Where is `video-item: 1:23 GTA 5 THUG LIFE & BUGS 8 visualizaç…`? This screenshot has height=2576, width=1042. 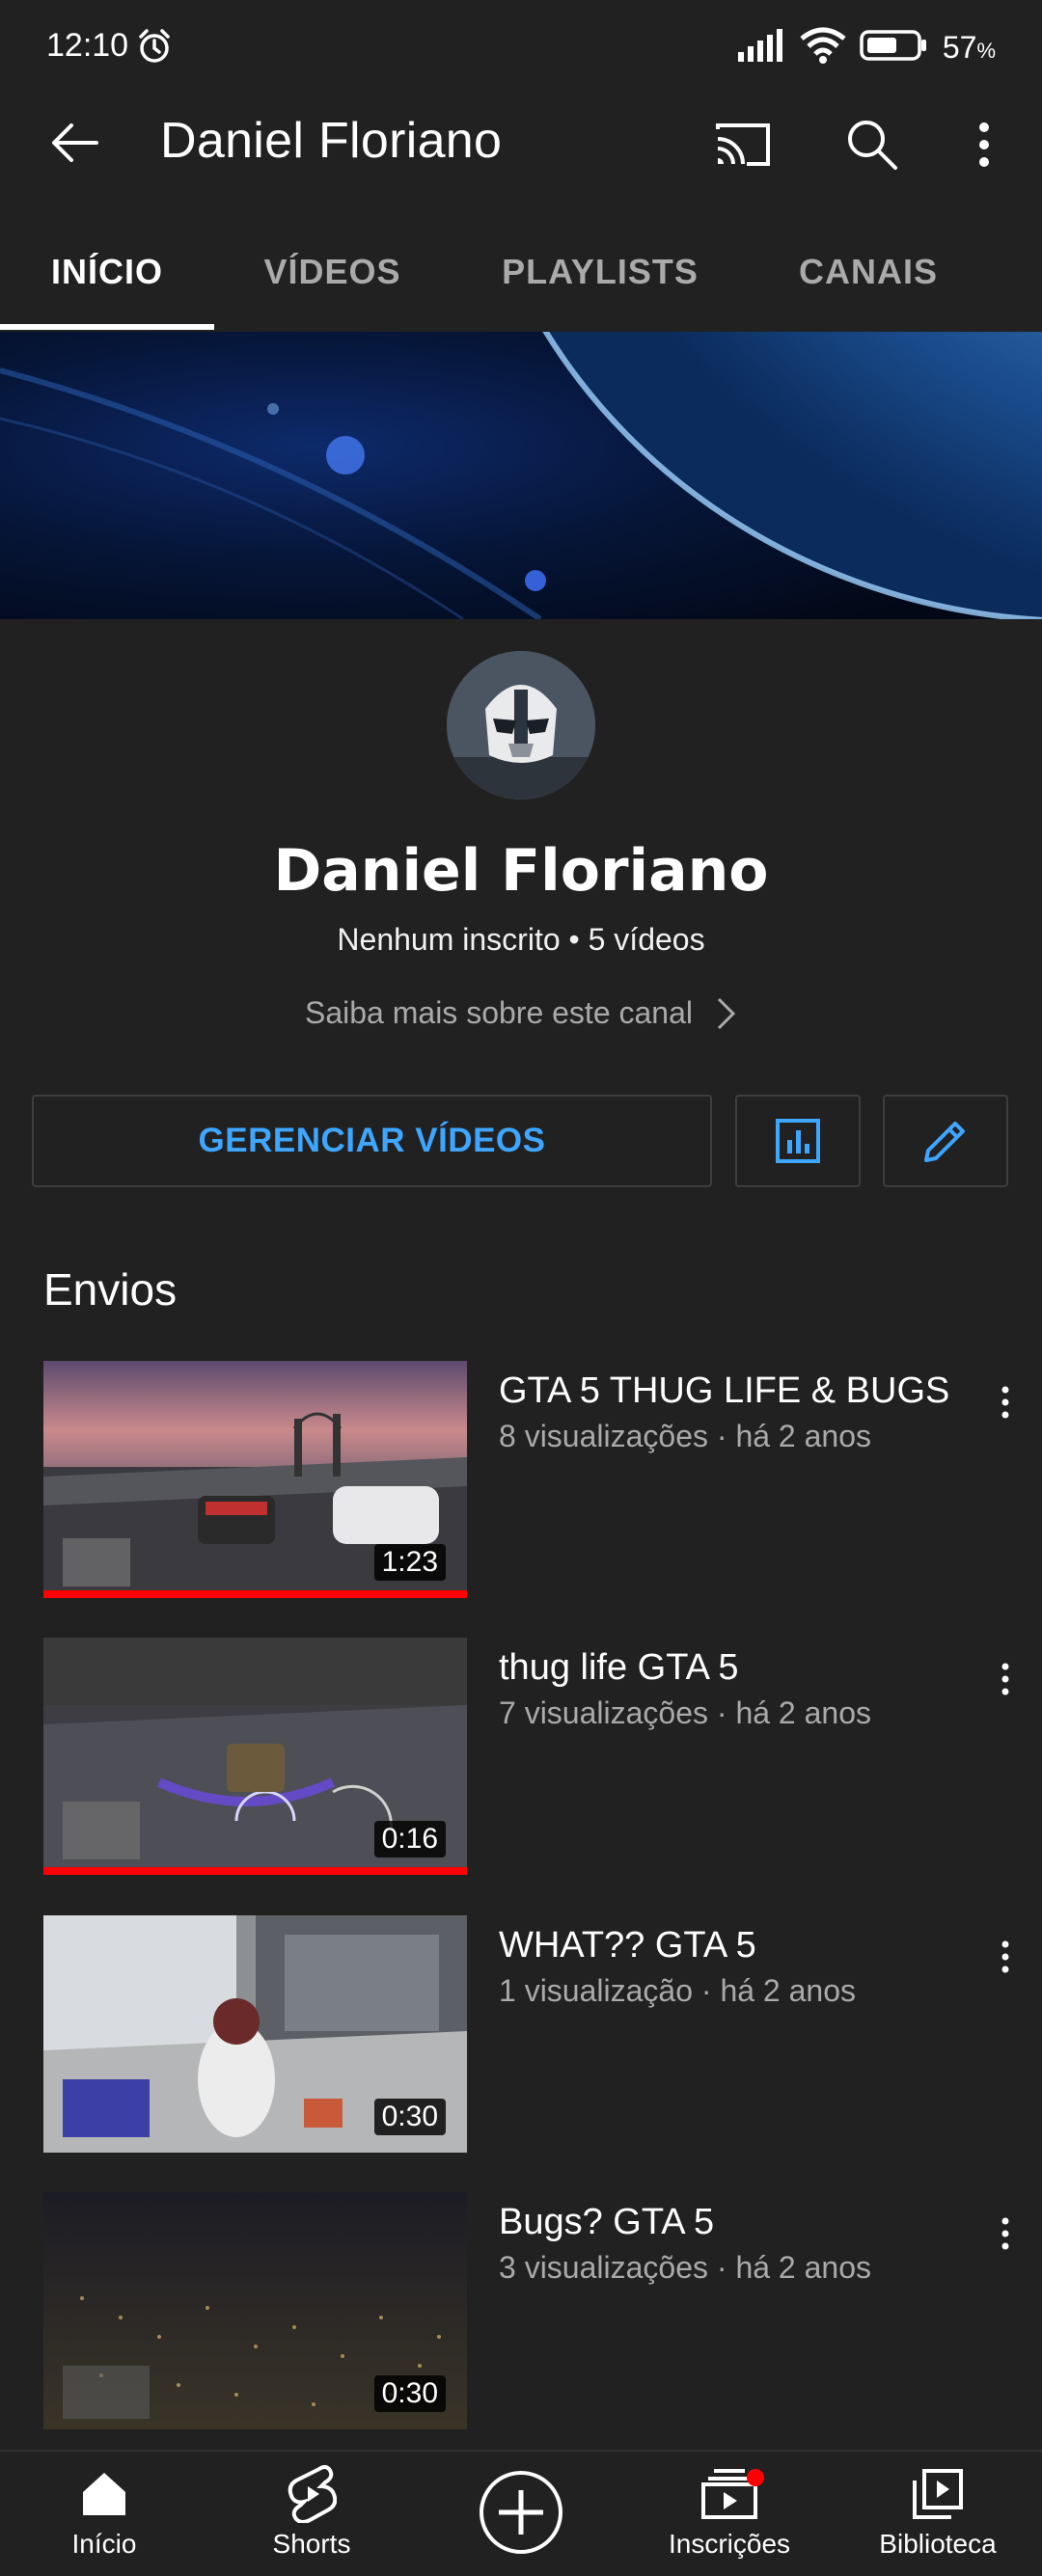 video-item: 1:23 GTA 5 THUG LIFE & BUGS 8 visualizaç… is located at coordinates (521, 1479).